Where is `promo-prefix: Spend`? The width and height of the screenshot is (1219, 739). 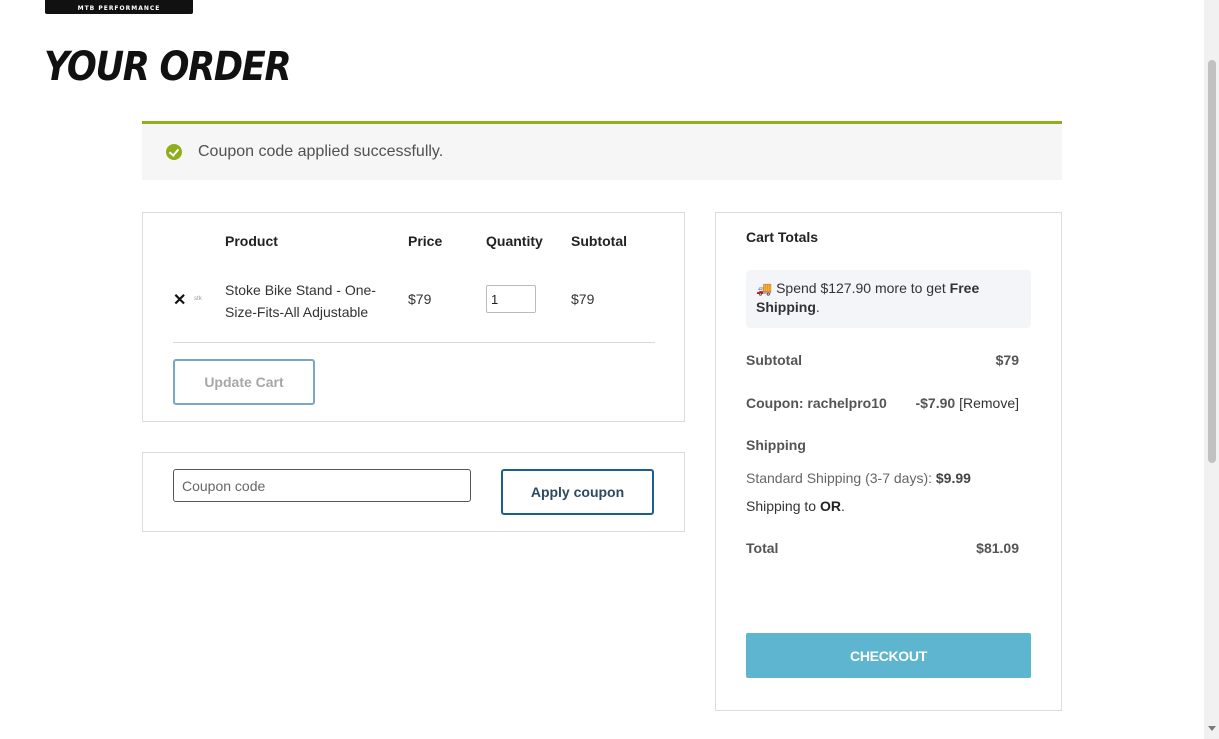 promo-prefix: Spend is located at coordinates (798, 288).